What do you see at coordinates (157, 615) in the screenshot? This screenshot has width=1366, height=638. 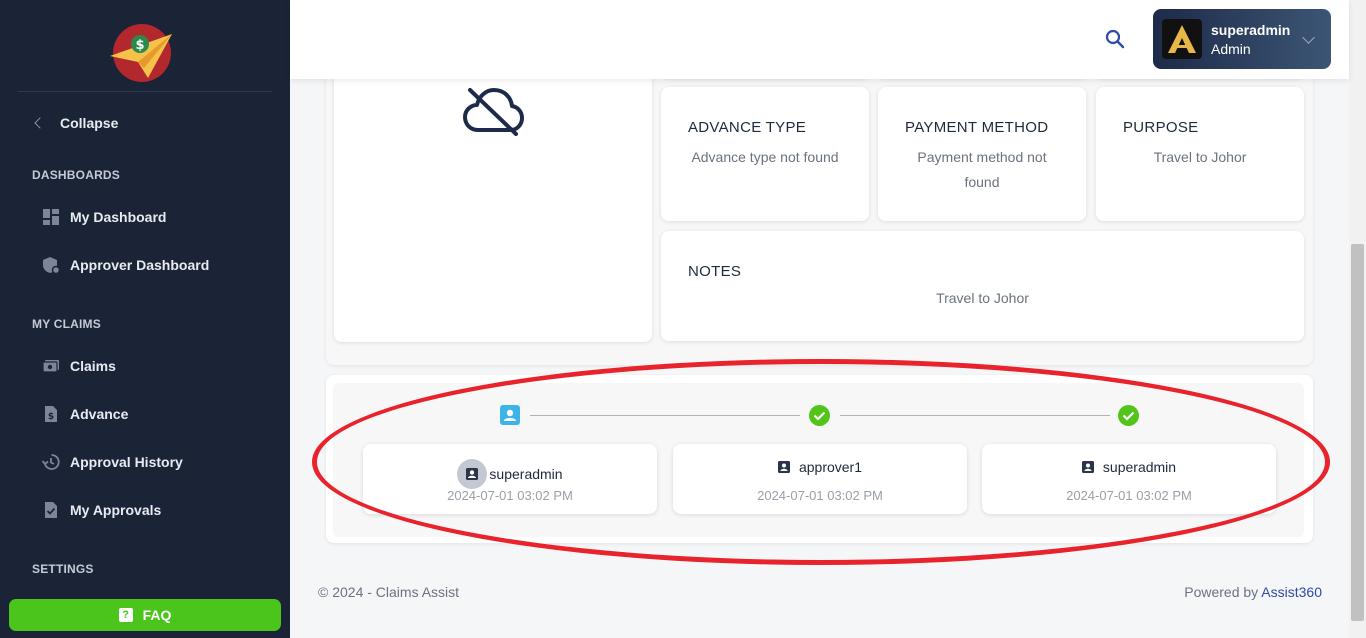 I see `faq-label: FAQ` at bounding box center [157, 615].